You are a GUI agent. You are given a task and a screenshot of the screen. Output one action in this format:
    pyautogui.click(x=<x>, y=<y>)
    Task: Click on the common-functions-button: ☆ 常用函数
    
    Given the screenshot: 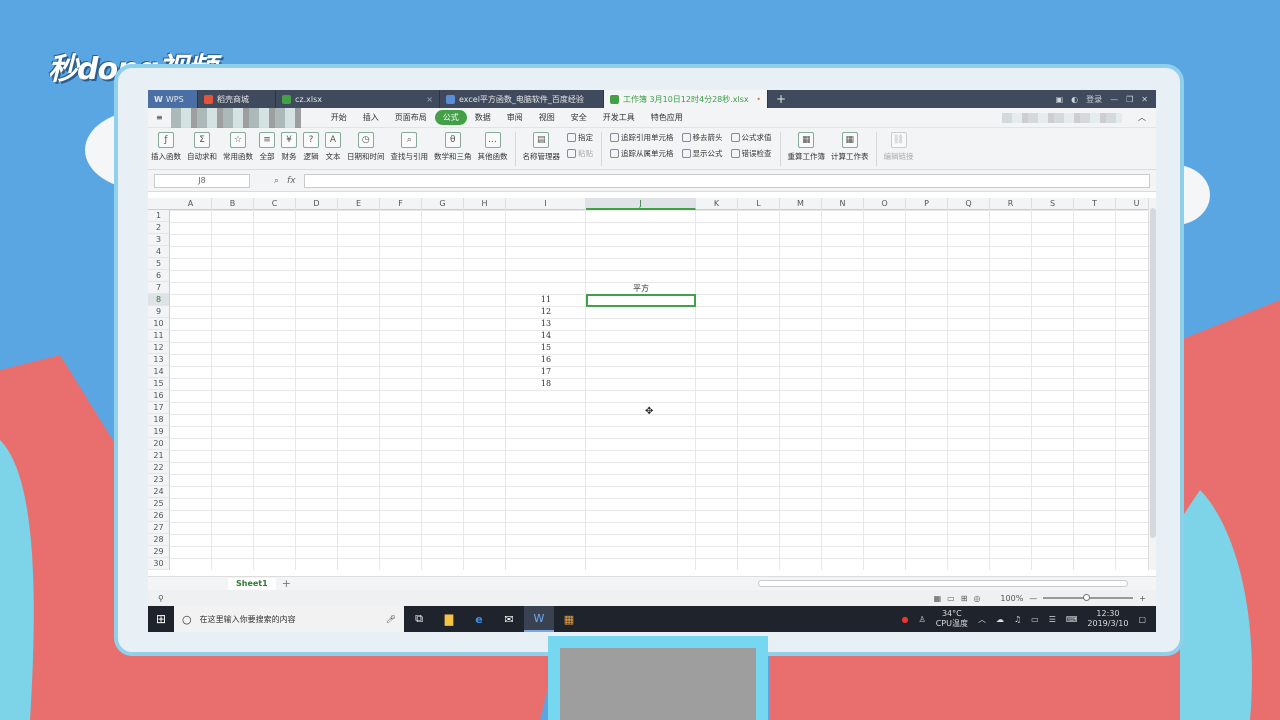 What is the action you would take?
    pyautogui.click(x=238, y=147)
    